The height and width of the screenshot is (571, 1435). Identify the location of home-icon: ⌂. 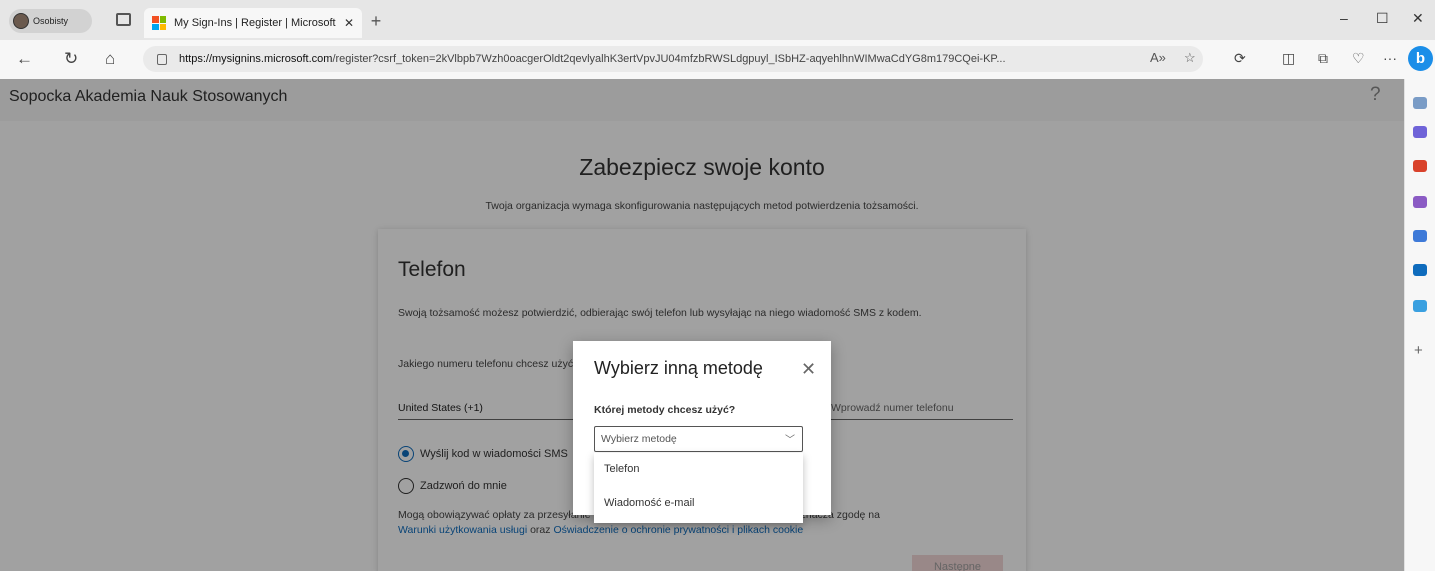
(110, 59).